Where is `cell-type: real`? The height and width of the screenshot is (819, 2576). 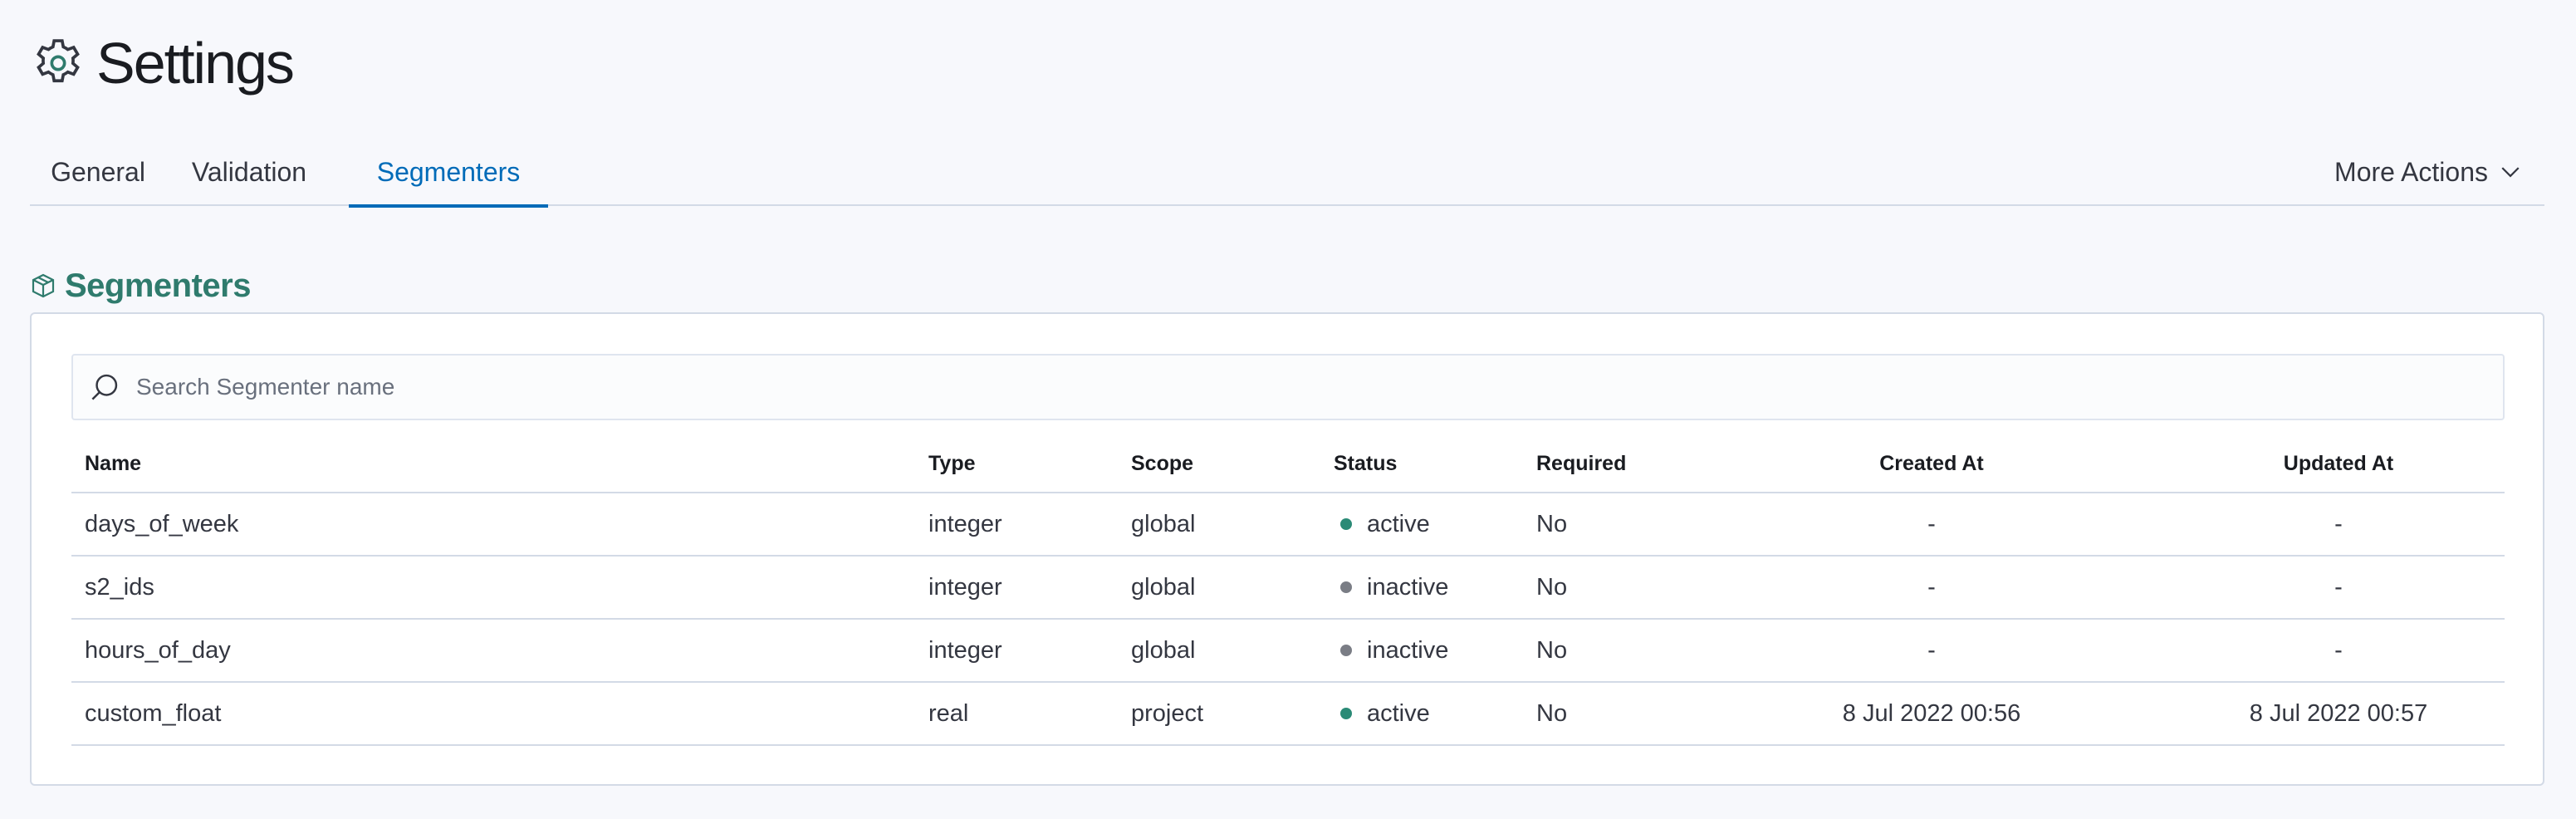
cell-type: real is located at coordinates (949, 713).